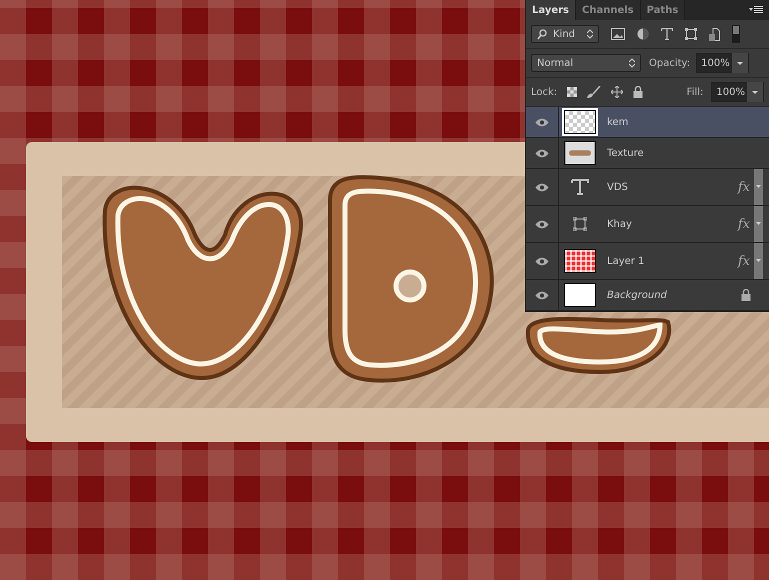  I want to click on filter-toggle-icon, so click(736, 34).